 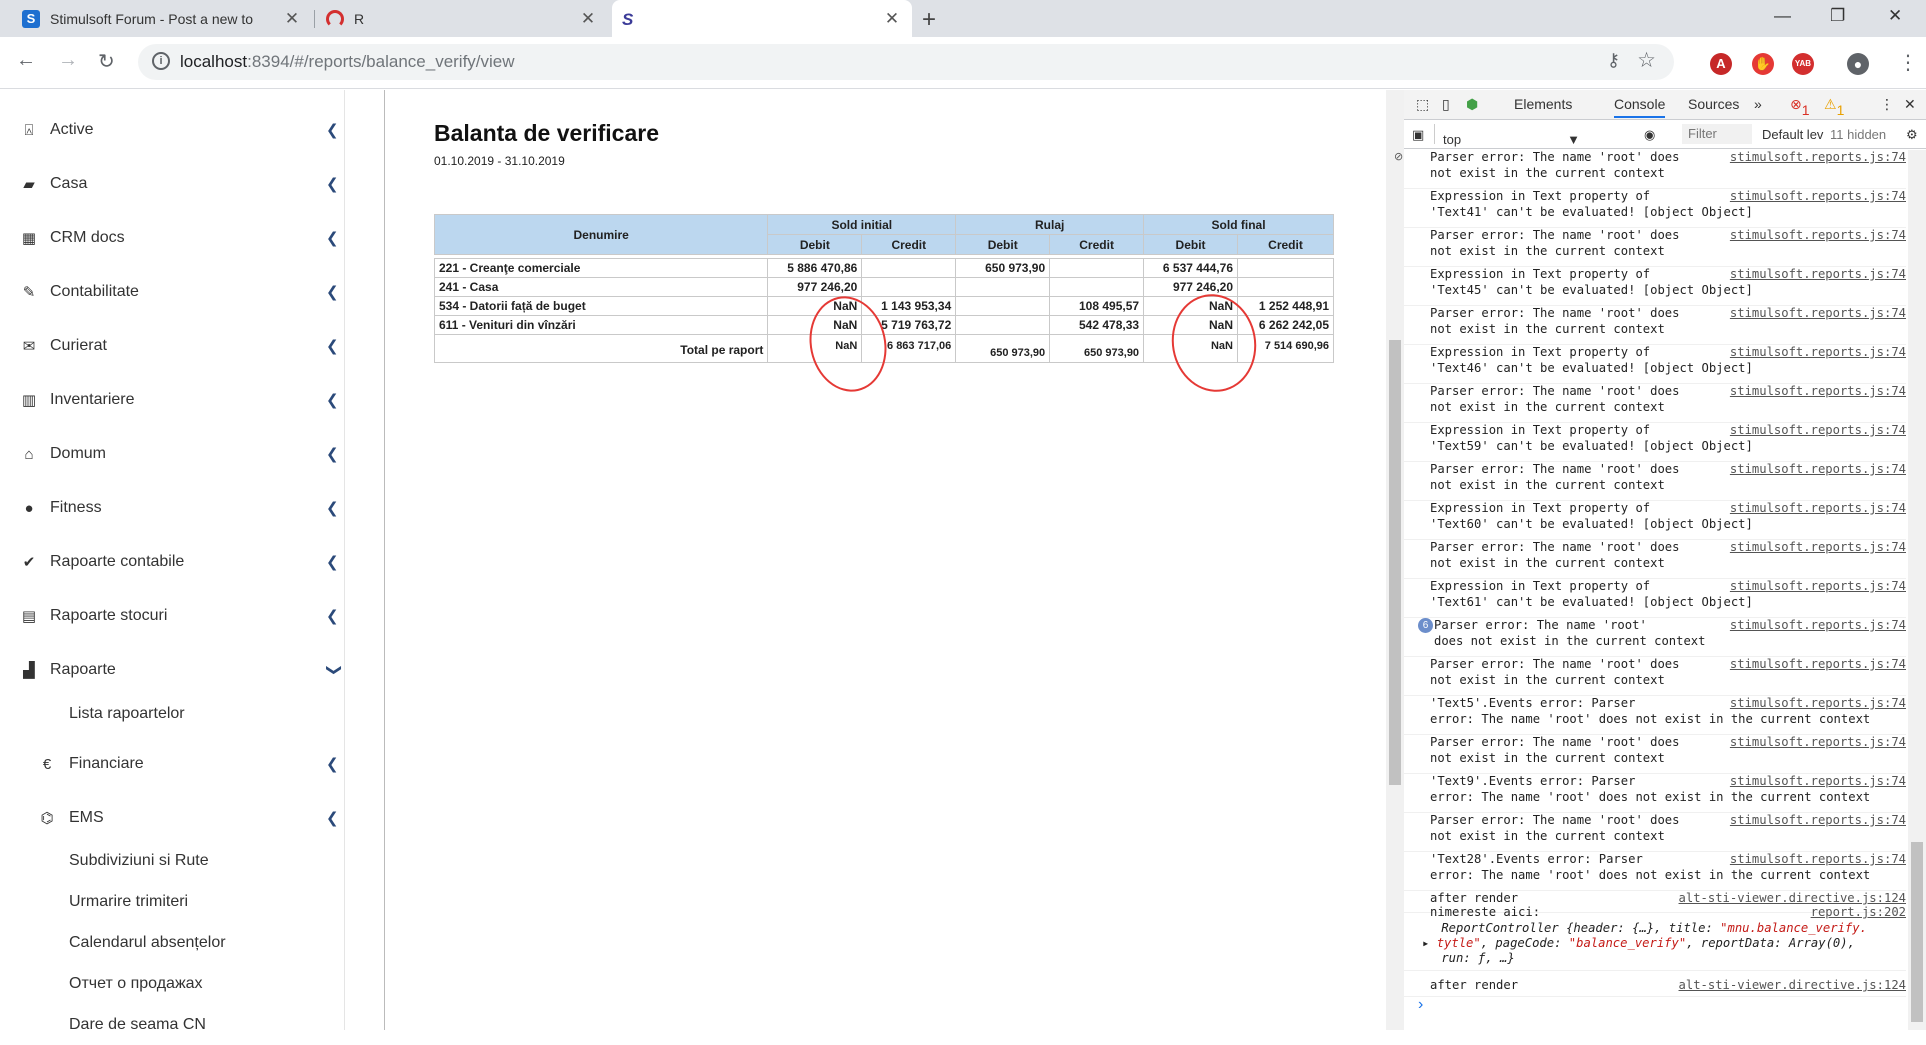 What do you see at coordinates (1422, 104) in the screenshot?
I see `inspect-element-icon: ⬚` at bounding box center [1422, 104].